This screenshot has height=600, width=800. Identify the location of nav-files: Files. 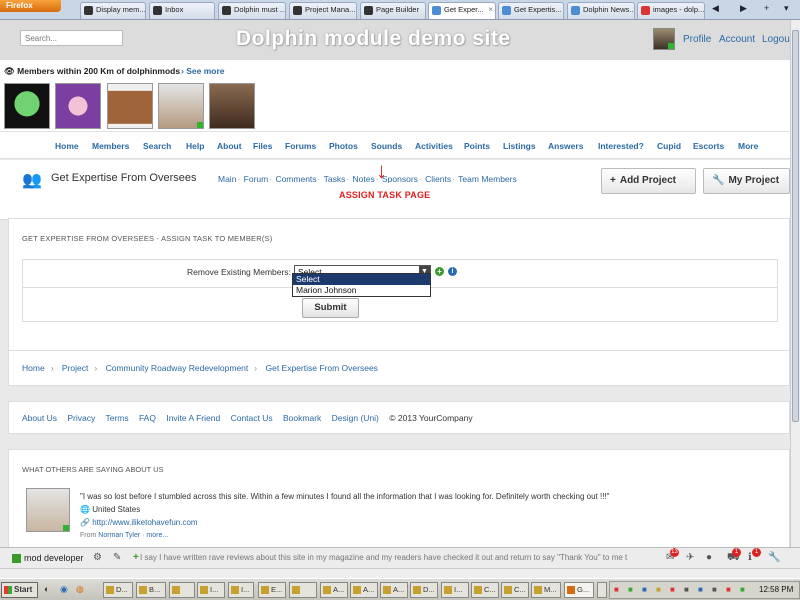
(262, 146).